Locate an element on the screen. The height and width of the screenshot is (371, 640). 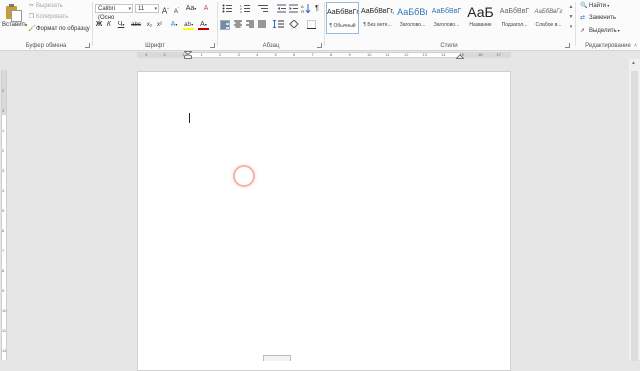
status-bar-tab is located at coordinates (277, 358).